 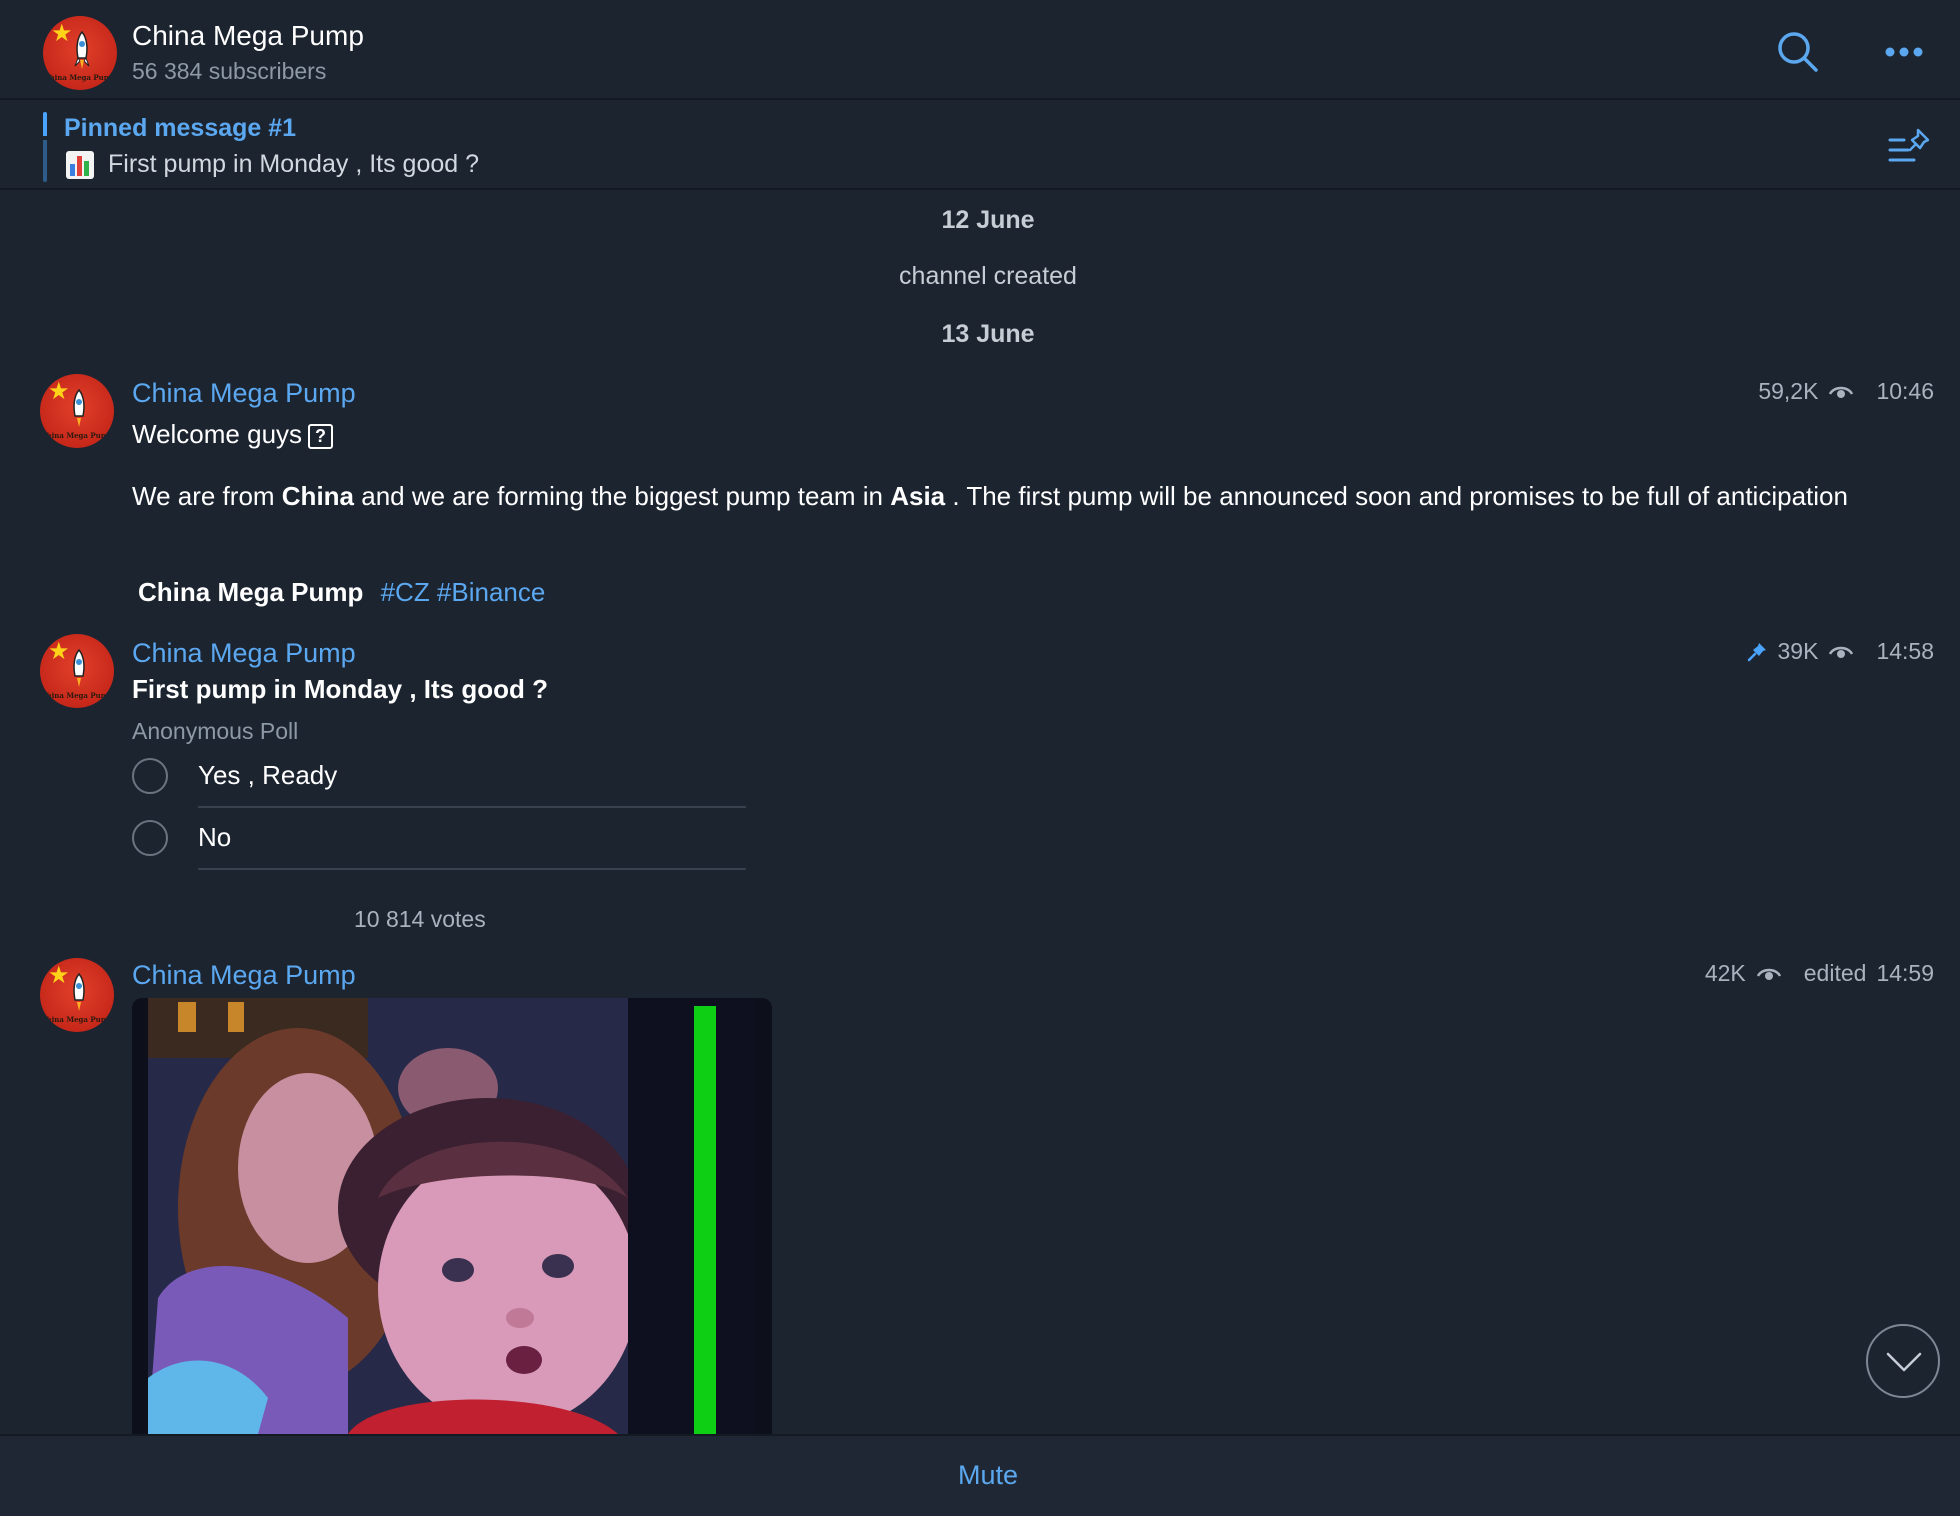 What do you see at coordinates (1725, 973) in the screenshot?
I see `view-count: 42K` at bounding box center [1725, 973].